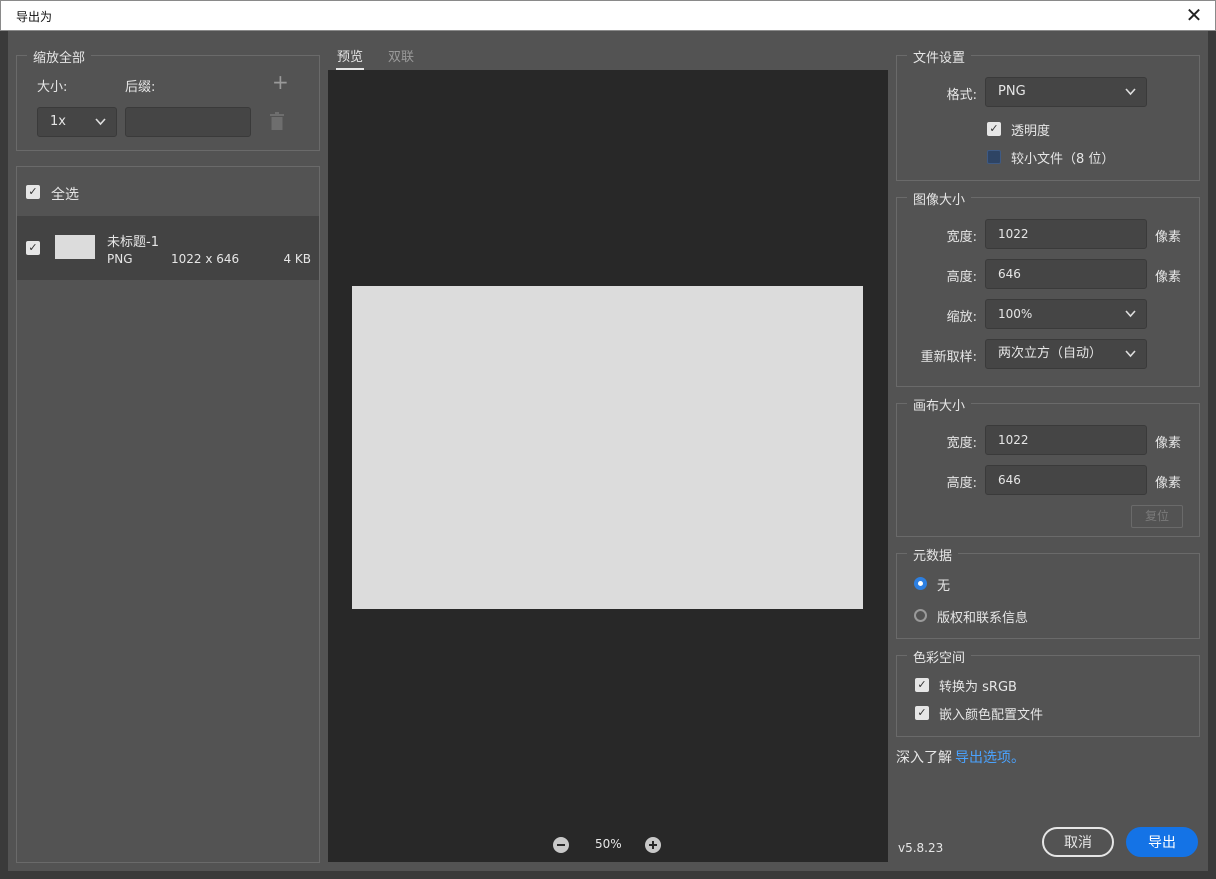  I want to click on export-options-link: 导出选项。, so click(990, 757).